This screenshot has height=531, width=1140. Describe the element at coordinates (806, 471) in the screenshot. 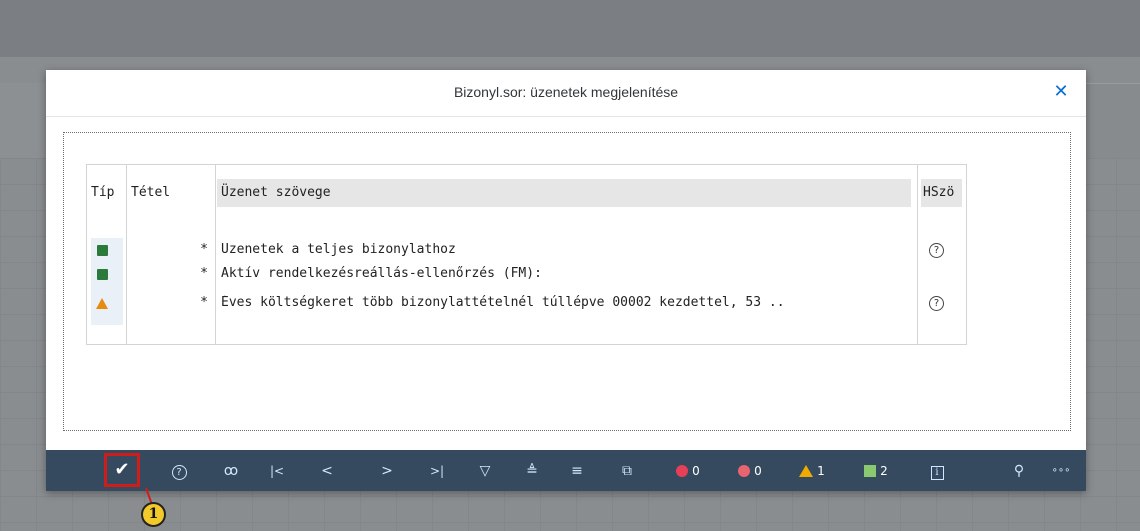

I see `warning-icon` at that location.